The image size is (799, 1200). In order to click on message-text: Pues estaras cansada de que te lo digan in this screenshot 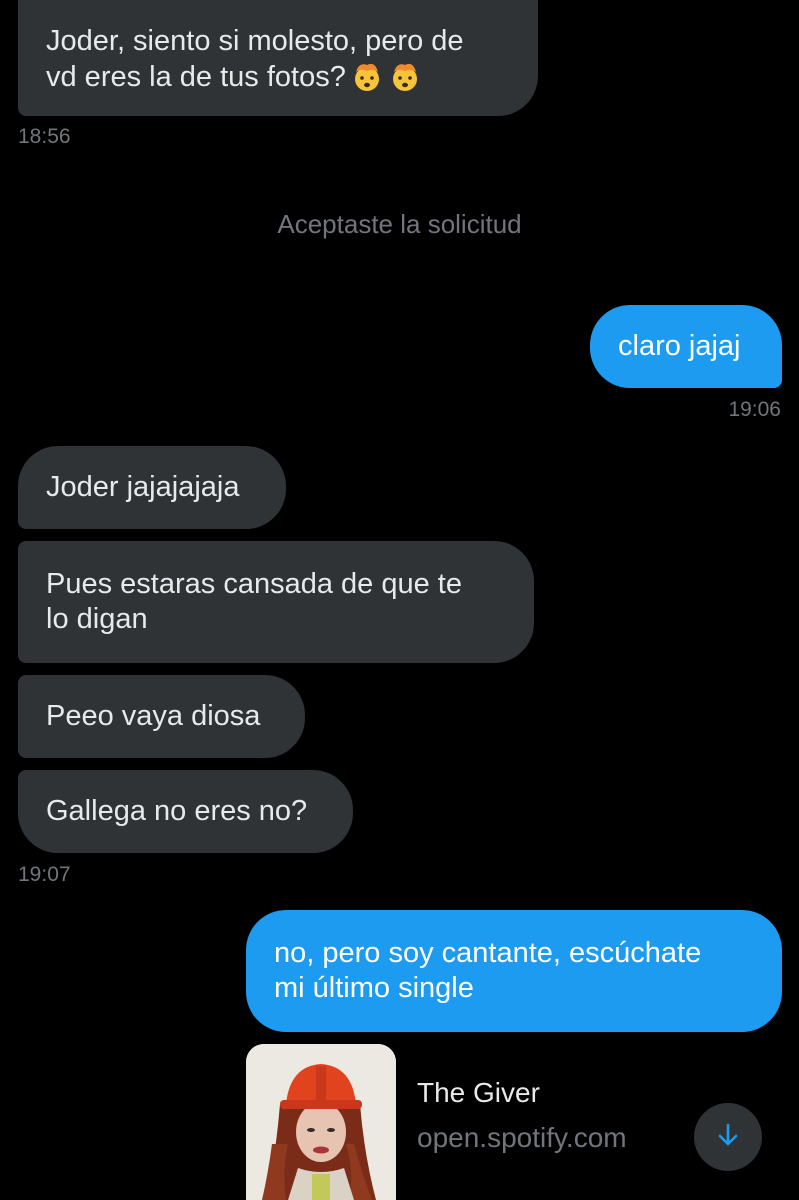, I will do `click(254, 601)`.